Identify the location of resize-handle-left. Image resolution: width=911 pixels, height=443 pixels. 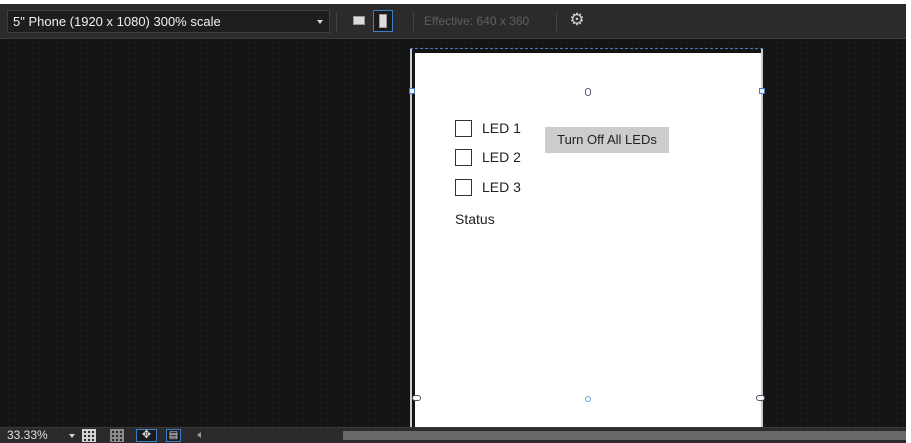
(416, 398).